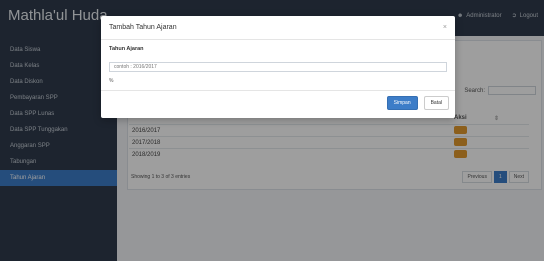 The width and height of the screenshot is (544, 261). What do you see at coordinates (278, 28) in the screenshot?
I see `modal-header: Tambah Tahun Ajaran ×` at bounding box center [278, 28].